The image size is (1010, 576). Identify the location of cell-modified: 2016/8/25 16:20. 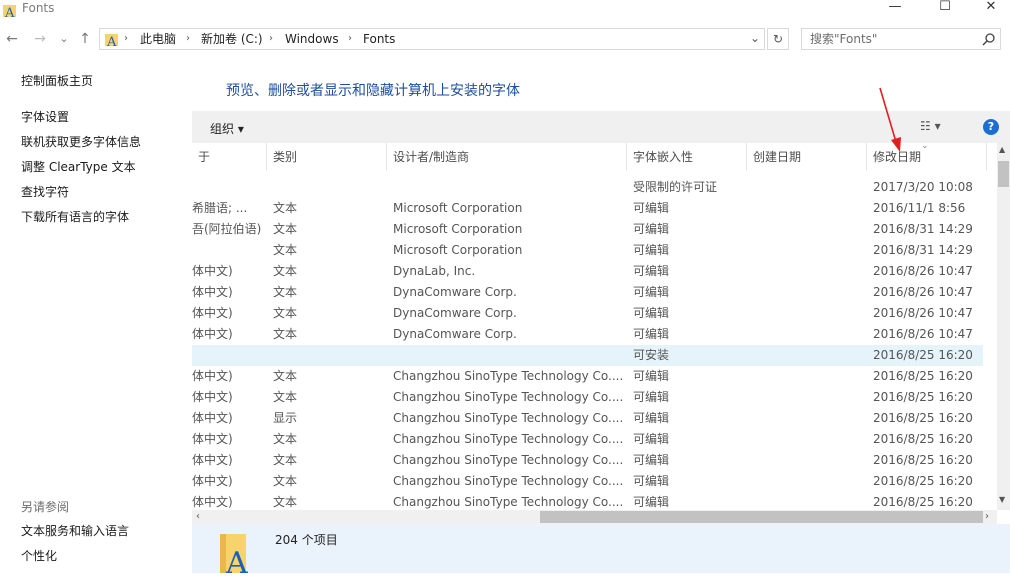
(923, 376).